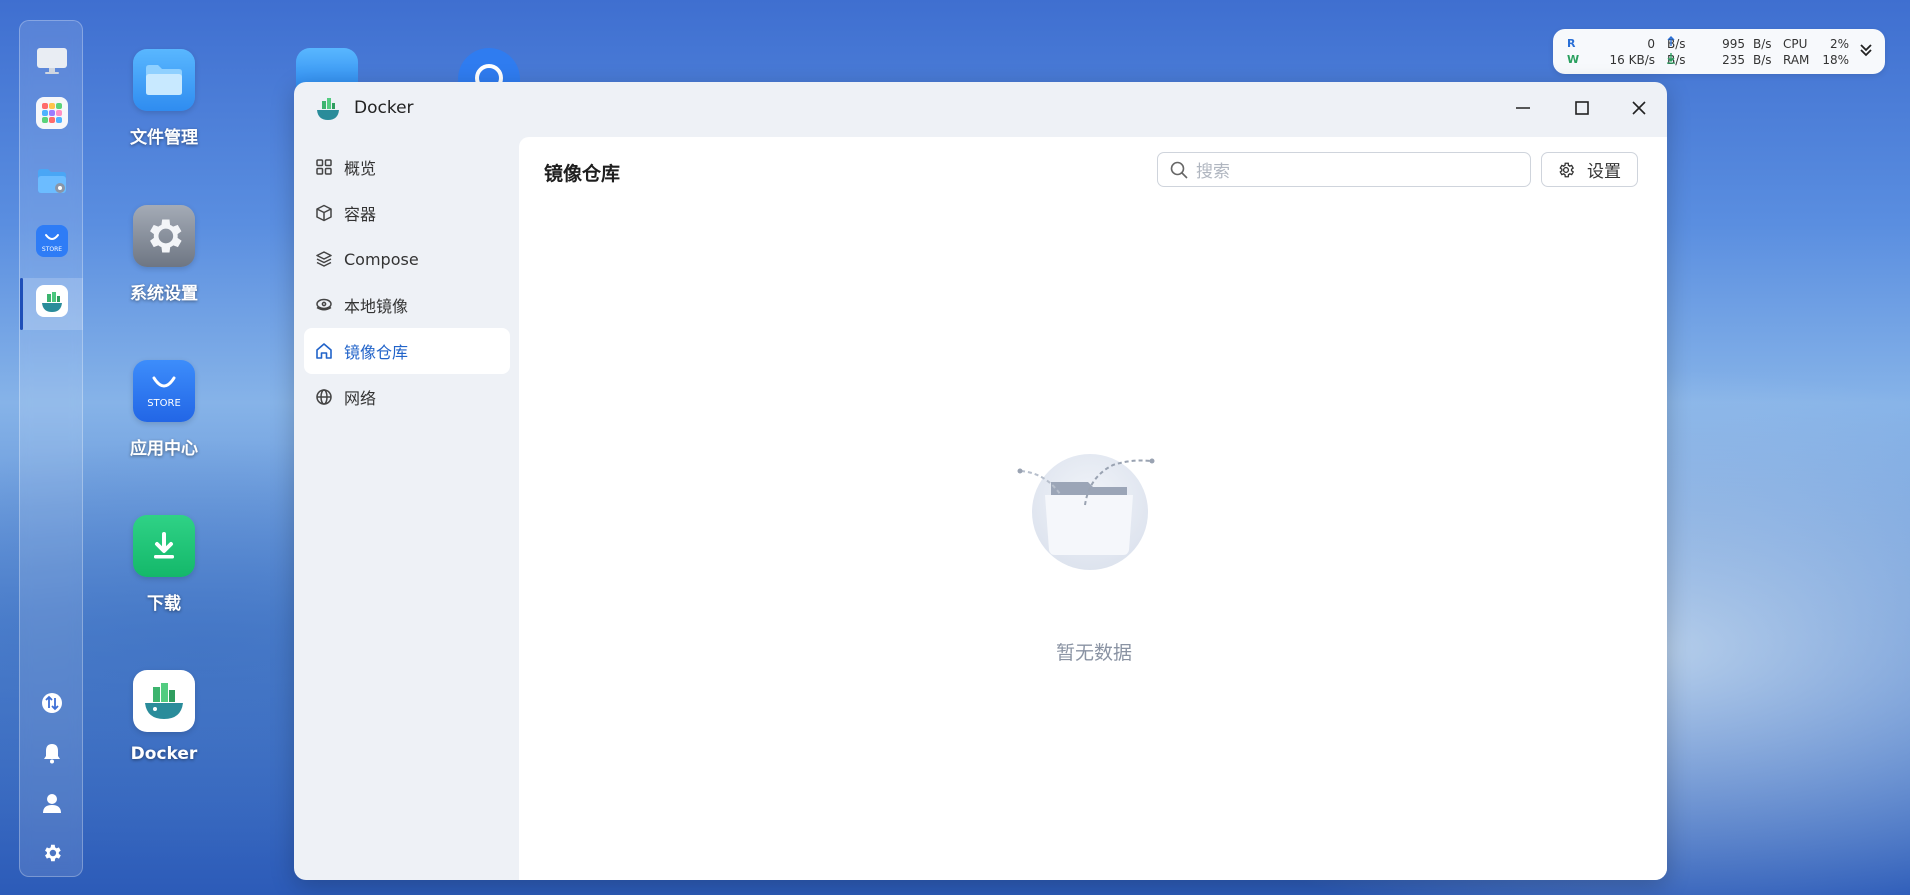 Image resolution: width=1910 pixels, height=895 pixels. I want to click on cpu-label: CPU, so click(1795, 44).